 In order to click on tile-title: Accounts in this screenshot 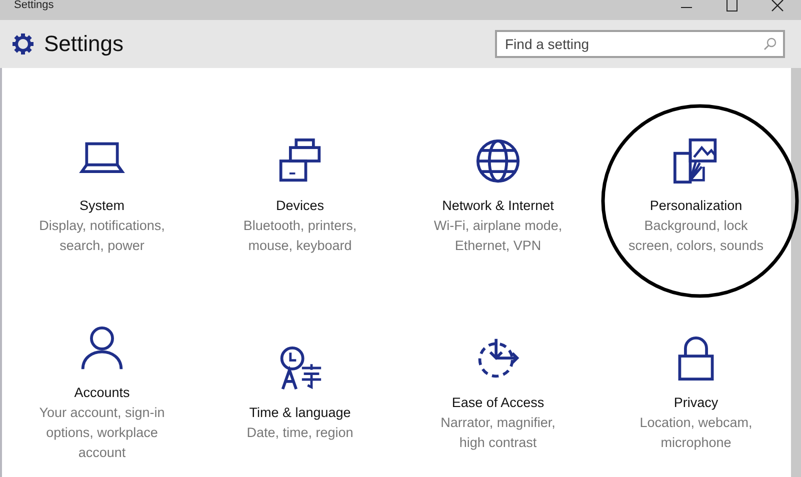, I will do `click(102, 393)`.